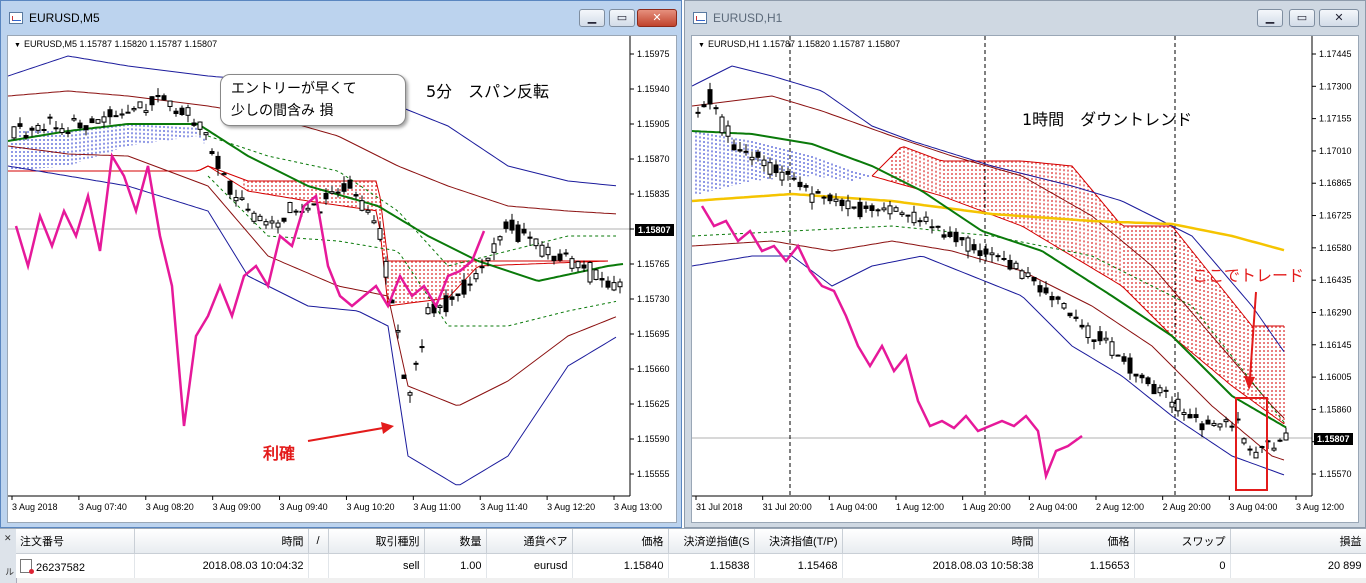 The image size is (1366, 583). What do you see at coordinates (1120, 507) in the screenshot?
I see `time-tick-label: 2 Aug 12:00` at bounding box center [1120, 507].